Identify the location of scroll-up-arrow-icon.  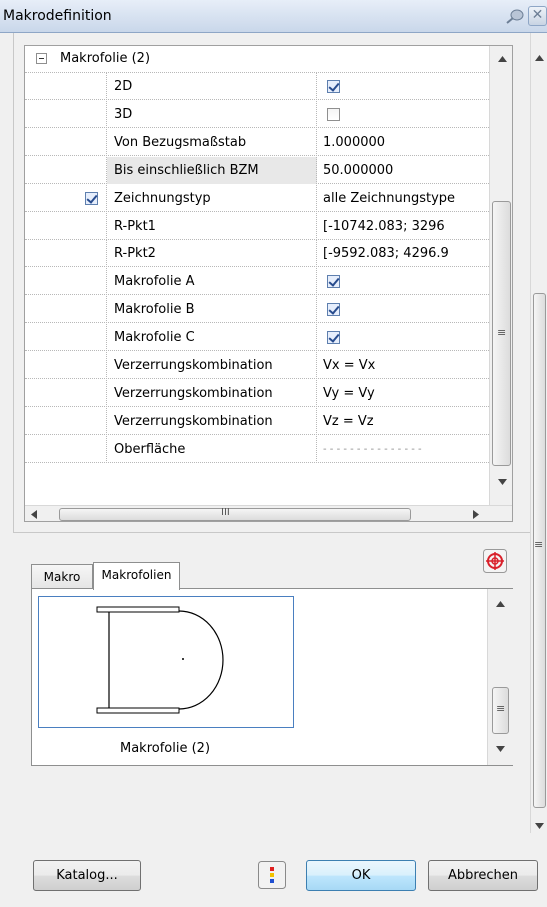
(539, 58).